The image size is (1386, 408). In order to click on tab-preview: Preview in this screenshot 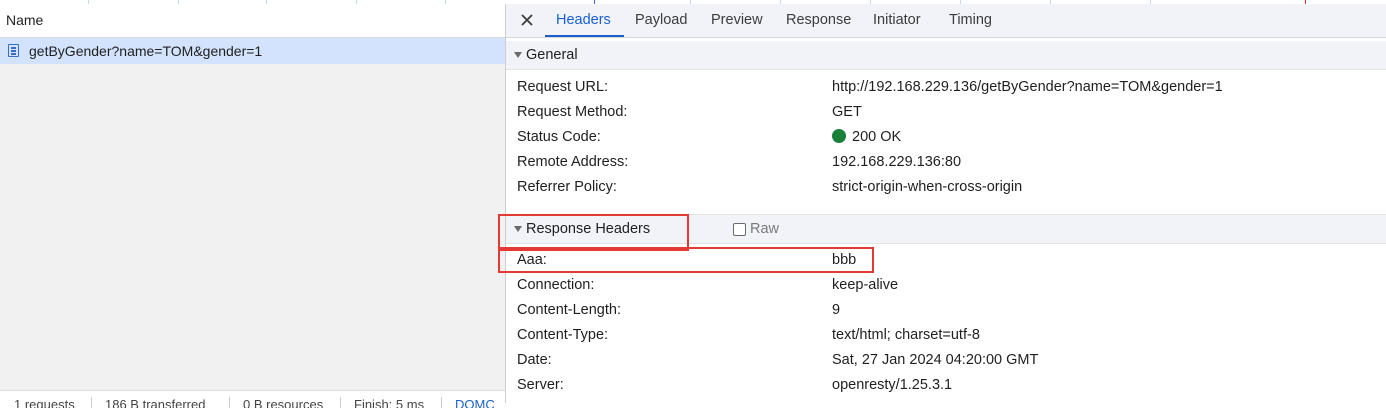, I will do `click(737, 20)`.